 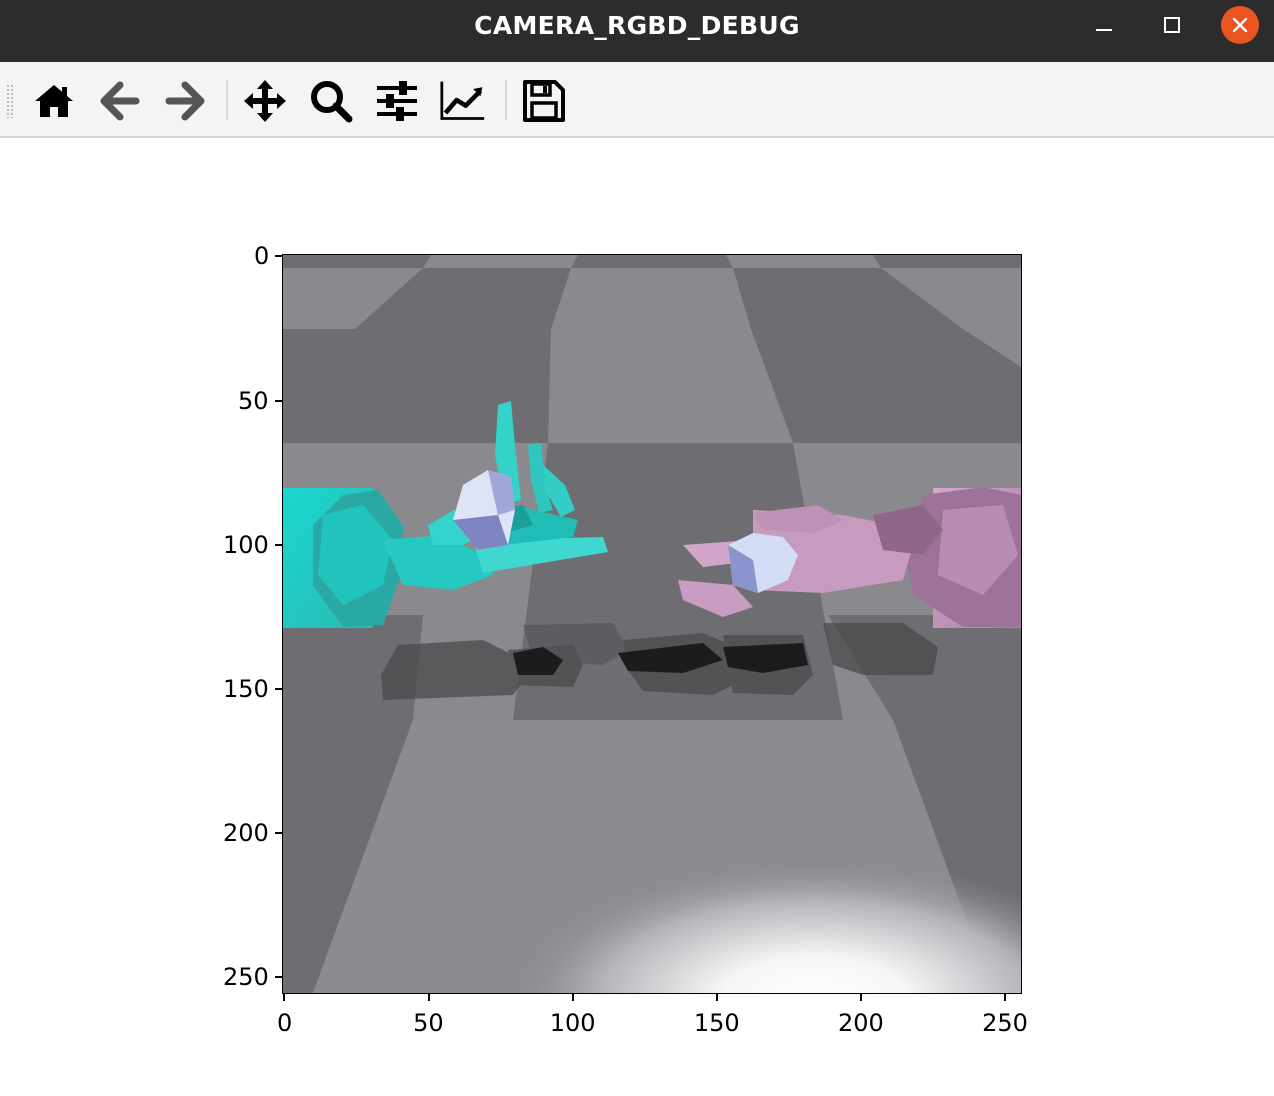 I want to click on y-tick-label: 200, so click(x=246, y=833).